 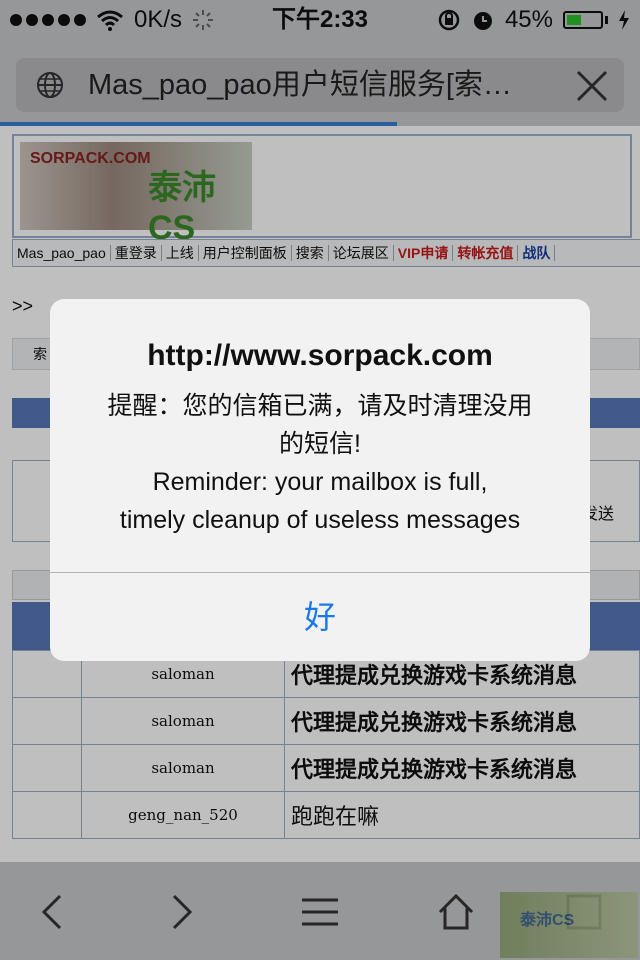 I want to click on alert-line: 的短信!, so click(x=320, y=444).